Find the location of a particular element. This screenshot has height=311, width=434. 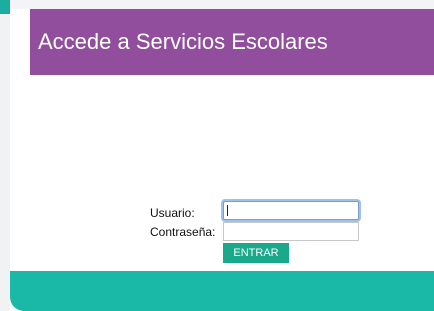

card-footer is located at coordinates (222, 291).